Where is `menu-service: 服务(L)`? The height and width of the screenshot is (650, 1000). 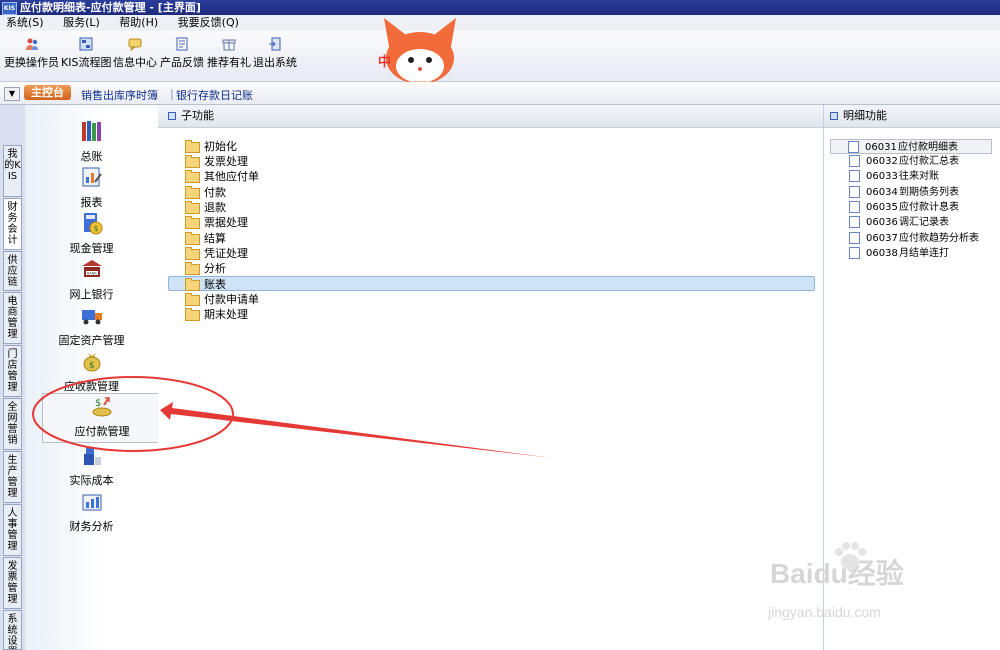
menu-service: 服务(L) is located at coordinates (81, 22).